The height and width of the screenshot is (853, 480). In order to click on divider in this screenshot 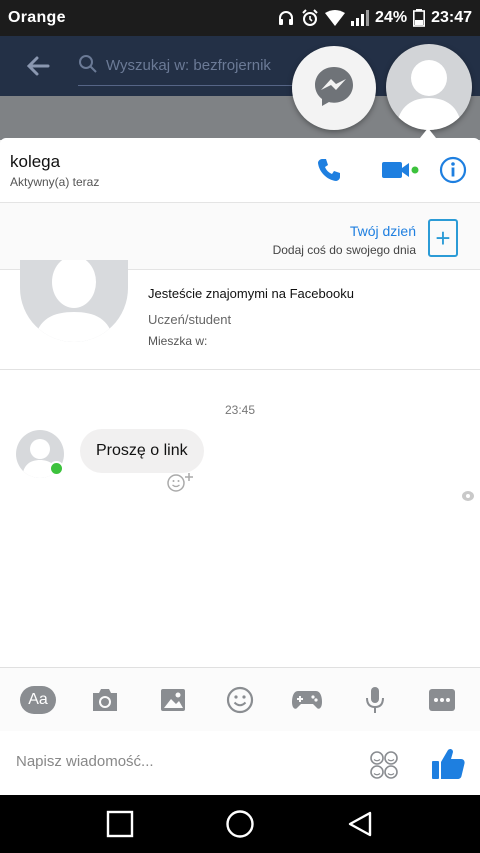, I will do `click(240, 369)`.